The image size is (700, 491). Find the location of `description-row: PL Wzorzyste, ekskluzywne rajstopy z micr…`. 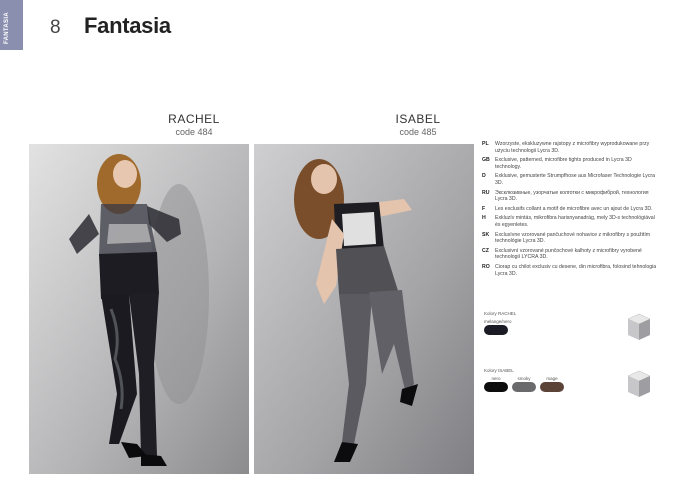

description-row: PL Wzorzyste, ekskluzywne rajstopy z micr… is located at coordinates (569, 147).